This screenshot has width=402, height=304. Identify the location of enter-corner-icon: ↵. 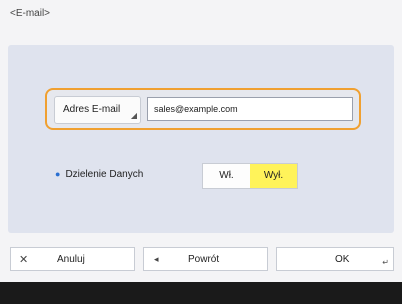
(385, 262).